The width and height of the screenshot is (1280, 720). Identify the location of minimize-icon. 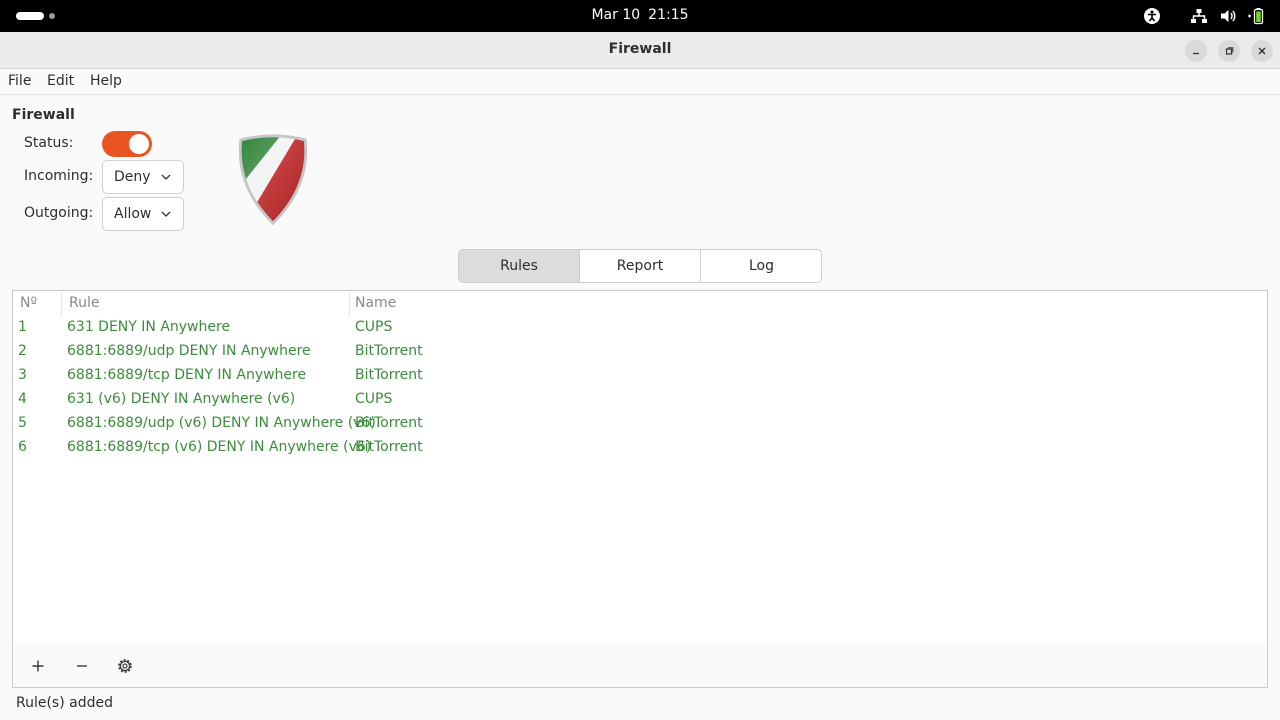
(1196, 53).